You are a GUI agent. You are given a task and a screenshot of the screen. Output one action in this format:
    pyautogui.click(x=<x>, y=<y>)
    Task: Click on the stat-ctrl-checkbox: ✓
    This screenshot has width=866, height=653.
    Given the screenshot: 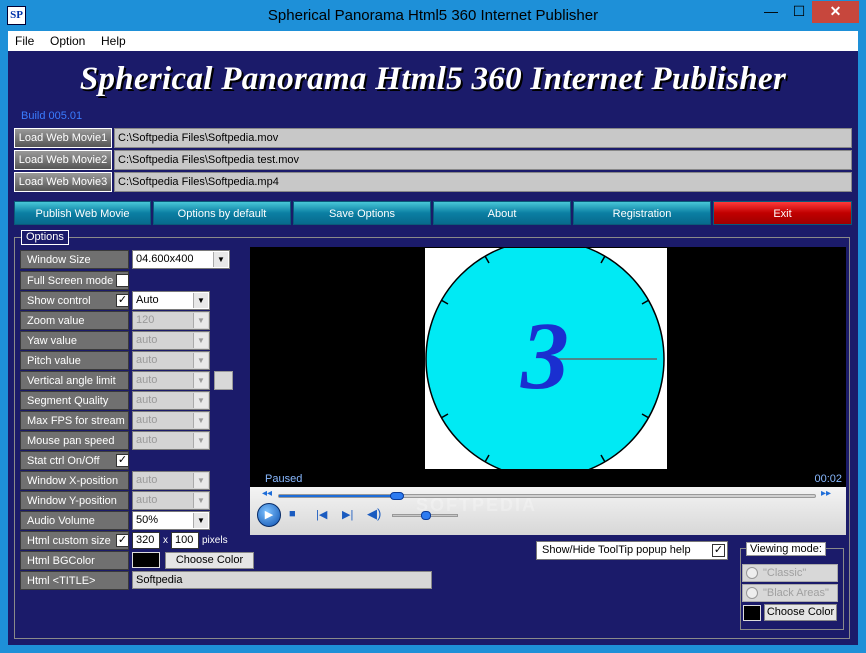 What is the action you would take?
    pyautogui.click(x=122, y=460)
    